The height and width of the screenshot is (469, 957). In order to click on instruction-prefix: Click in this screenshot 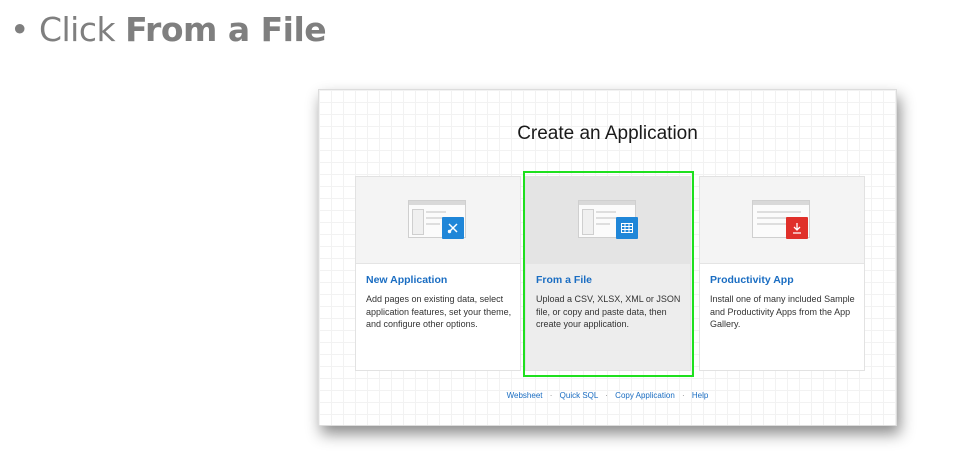, I will do `click(77, 29)`.